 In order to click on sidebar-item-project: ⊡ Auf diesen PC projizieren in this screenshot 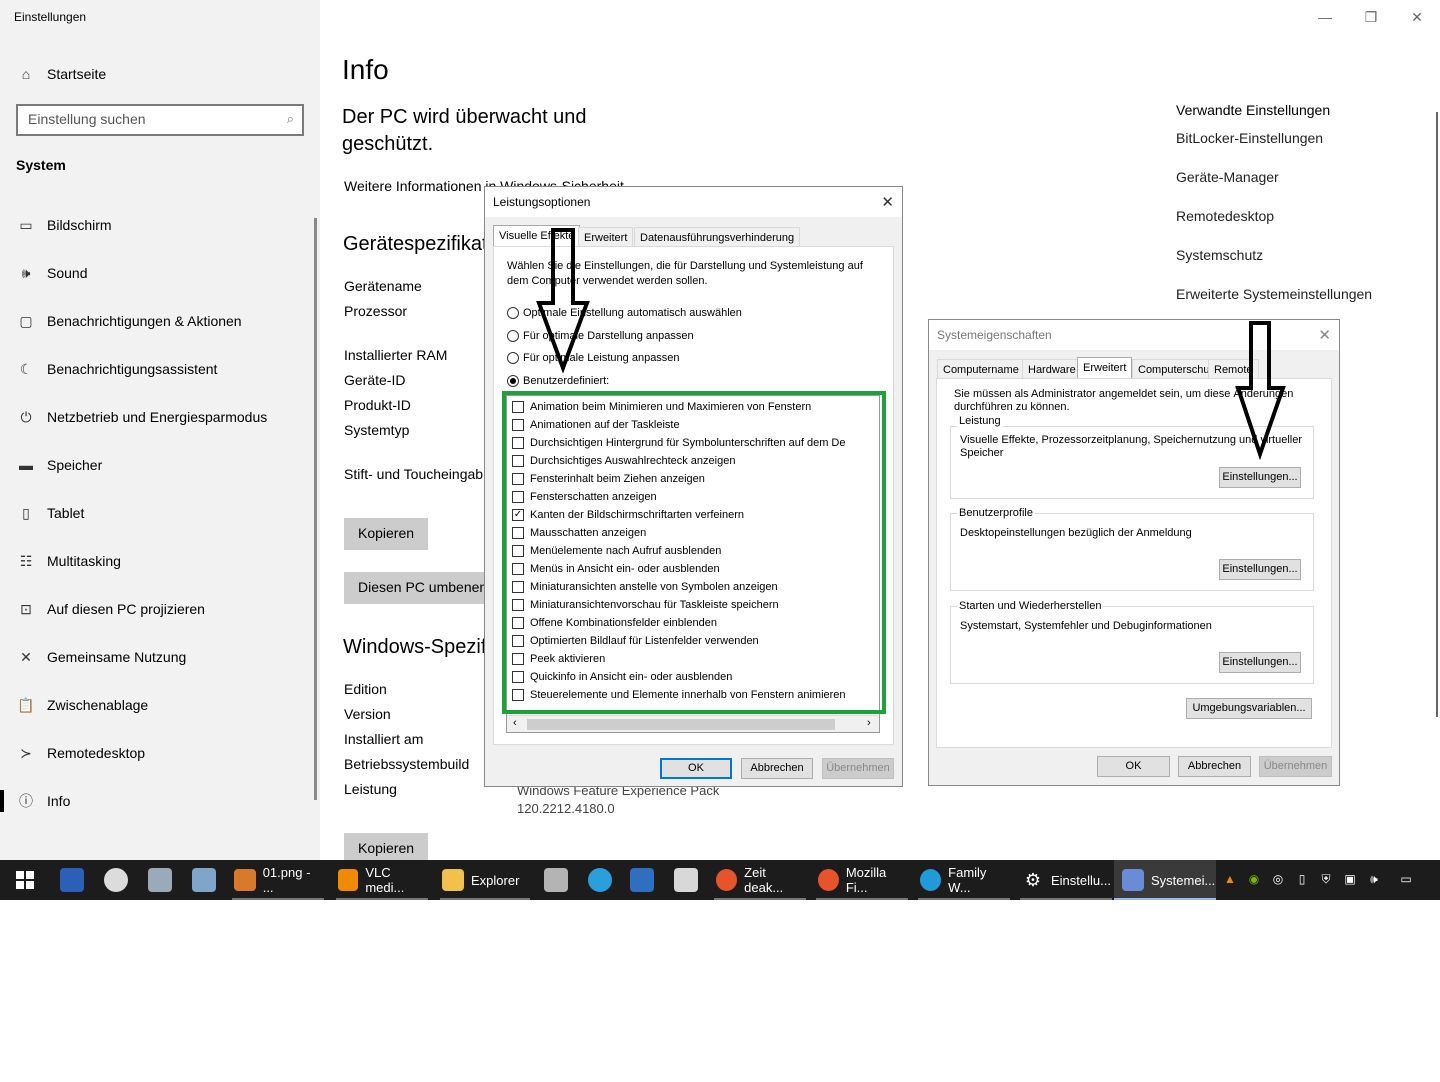, I will do `click(110, 609)`.